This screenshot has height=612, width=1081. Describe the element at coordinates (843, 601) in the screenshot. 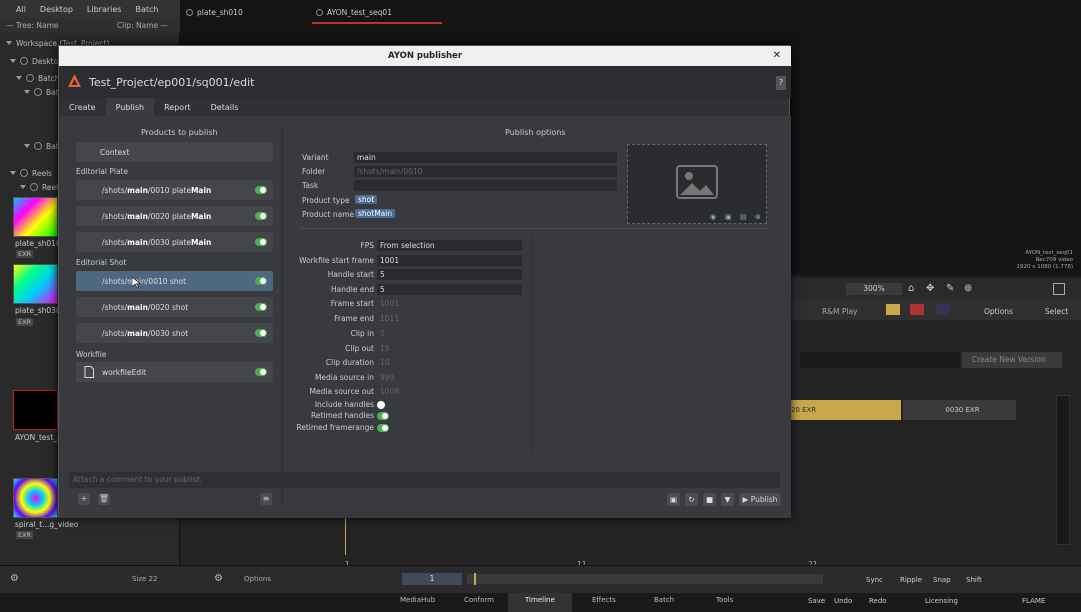

I see `undo-button: Undo` at that location.